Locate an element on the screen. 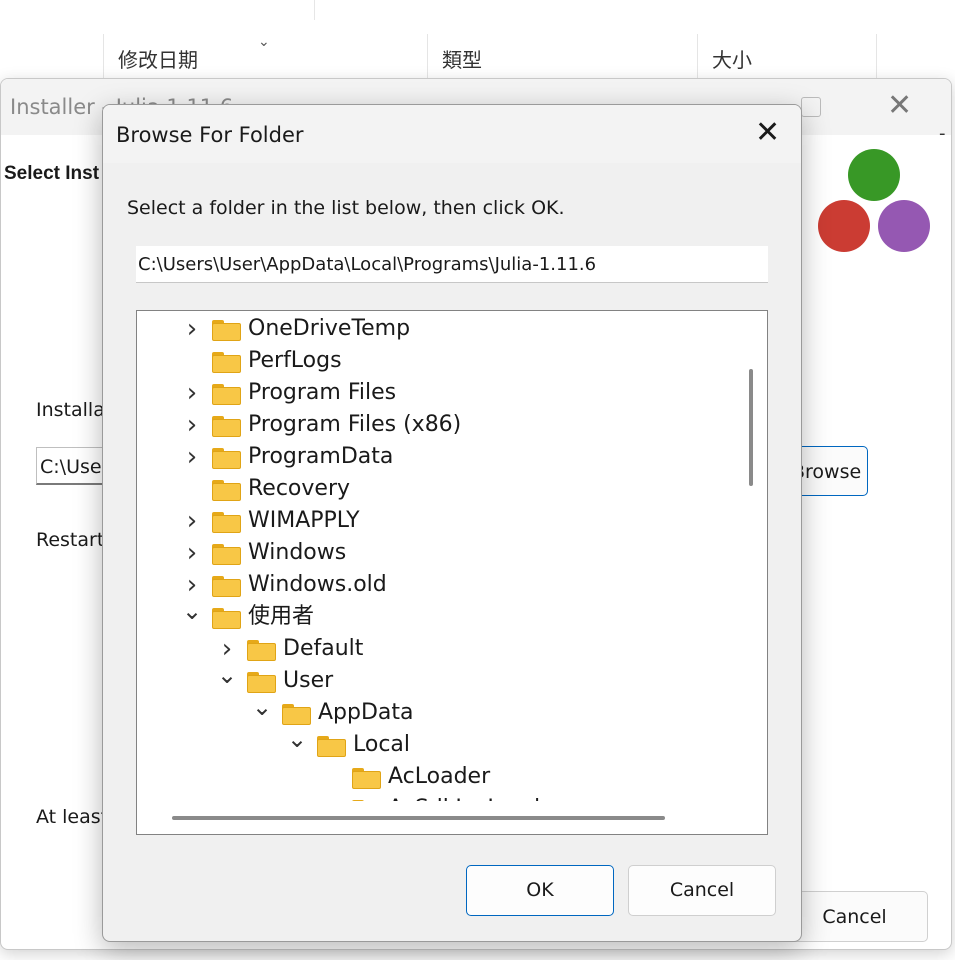 This screenshot has width=955, height=960. tree-item: ⌄ Local is located at coordinates (436, 744).